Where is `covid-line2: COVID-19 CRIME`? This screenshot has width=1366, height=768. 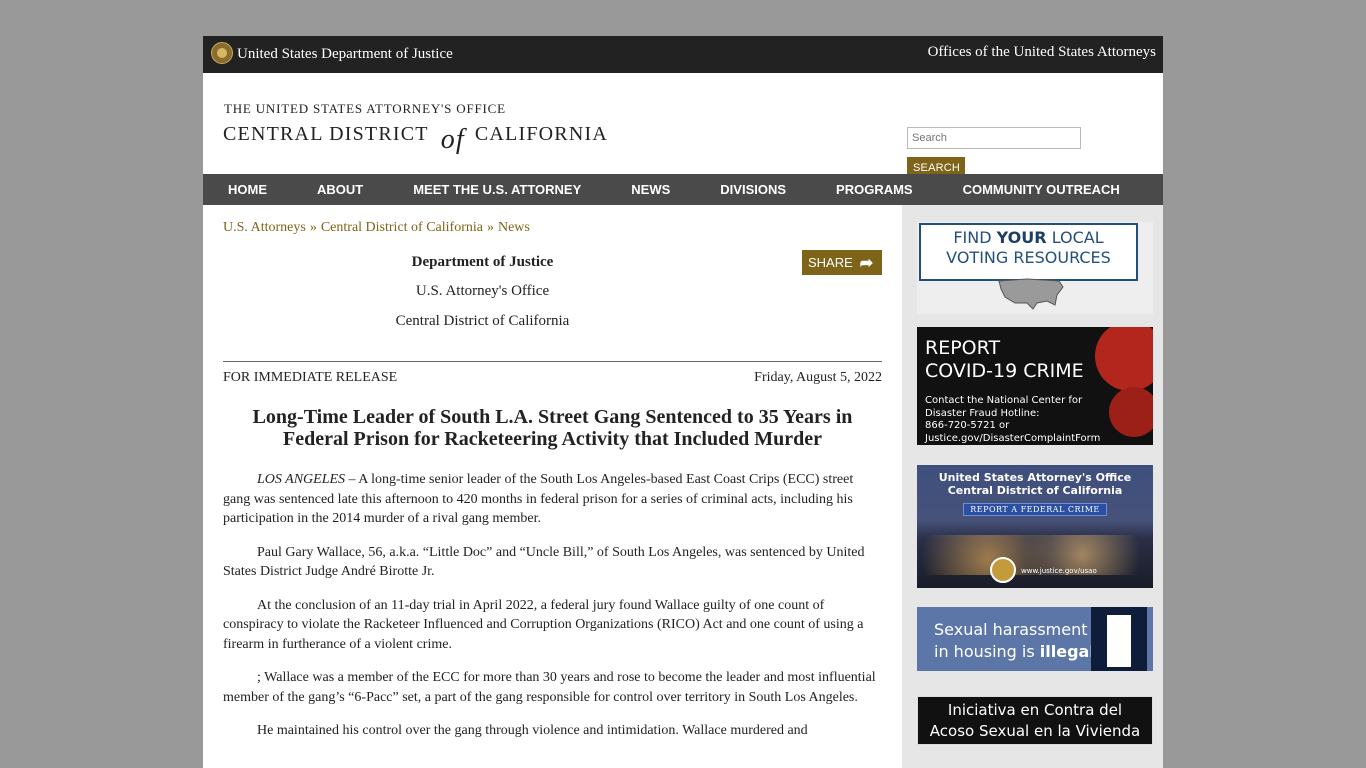 covid-line2: COVID-19 CRIME is located at coordinates (1004, 371).